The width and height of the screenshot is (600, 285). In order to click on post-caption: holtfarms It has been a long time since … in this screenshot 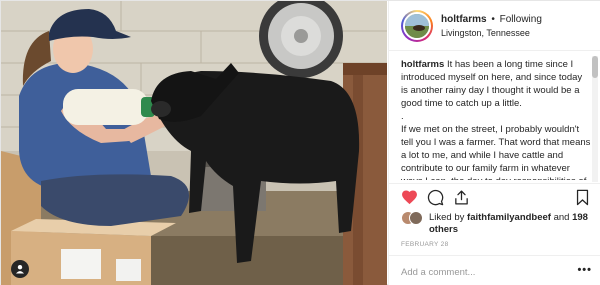, I will do `click(496, 119)`.